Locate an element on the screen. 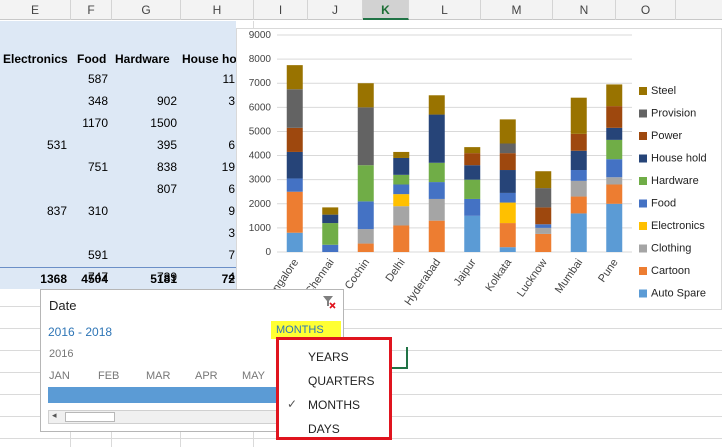  table-cell: 9 is located at coordinates (210, 211).